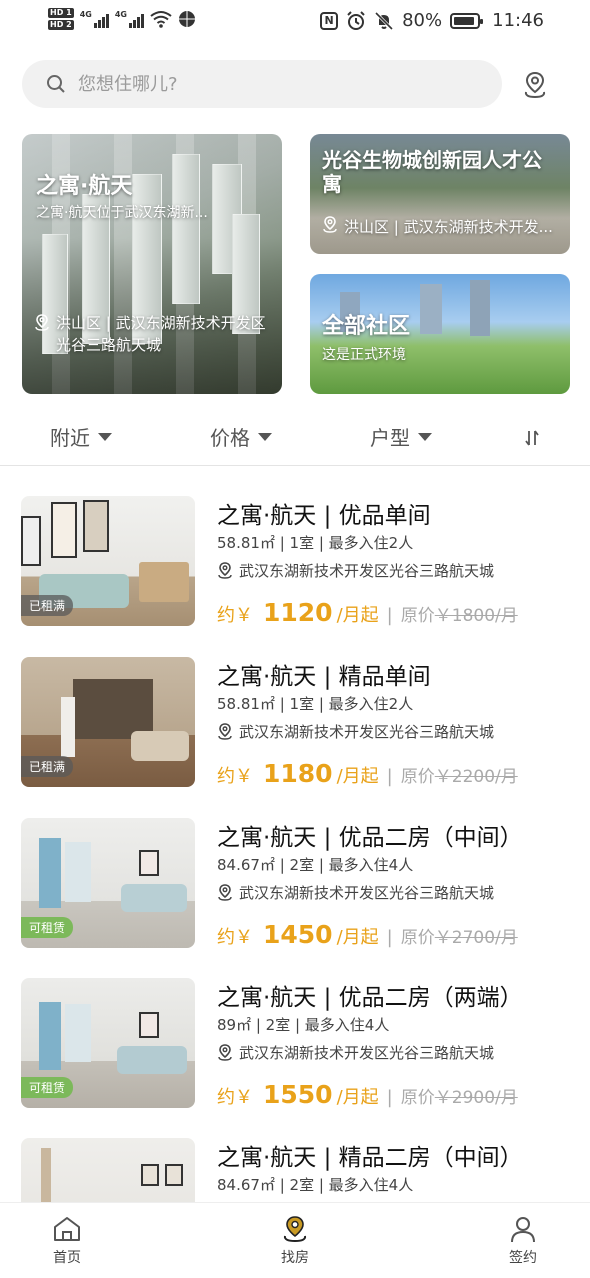 This screenshot has height=1278, width=590. What do you see at coordinates (84, 186) in the screenshot?
I see `banner-title: 之寓·航天` at bounding box center [84, 186].